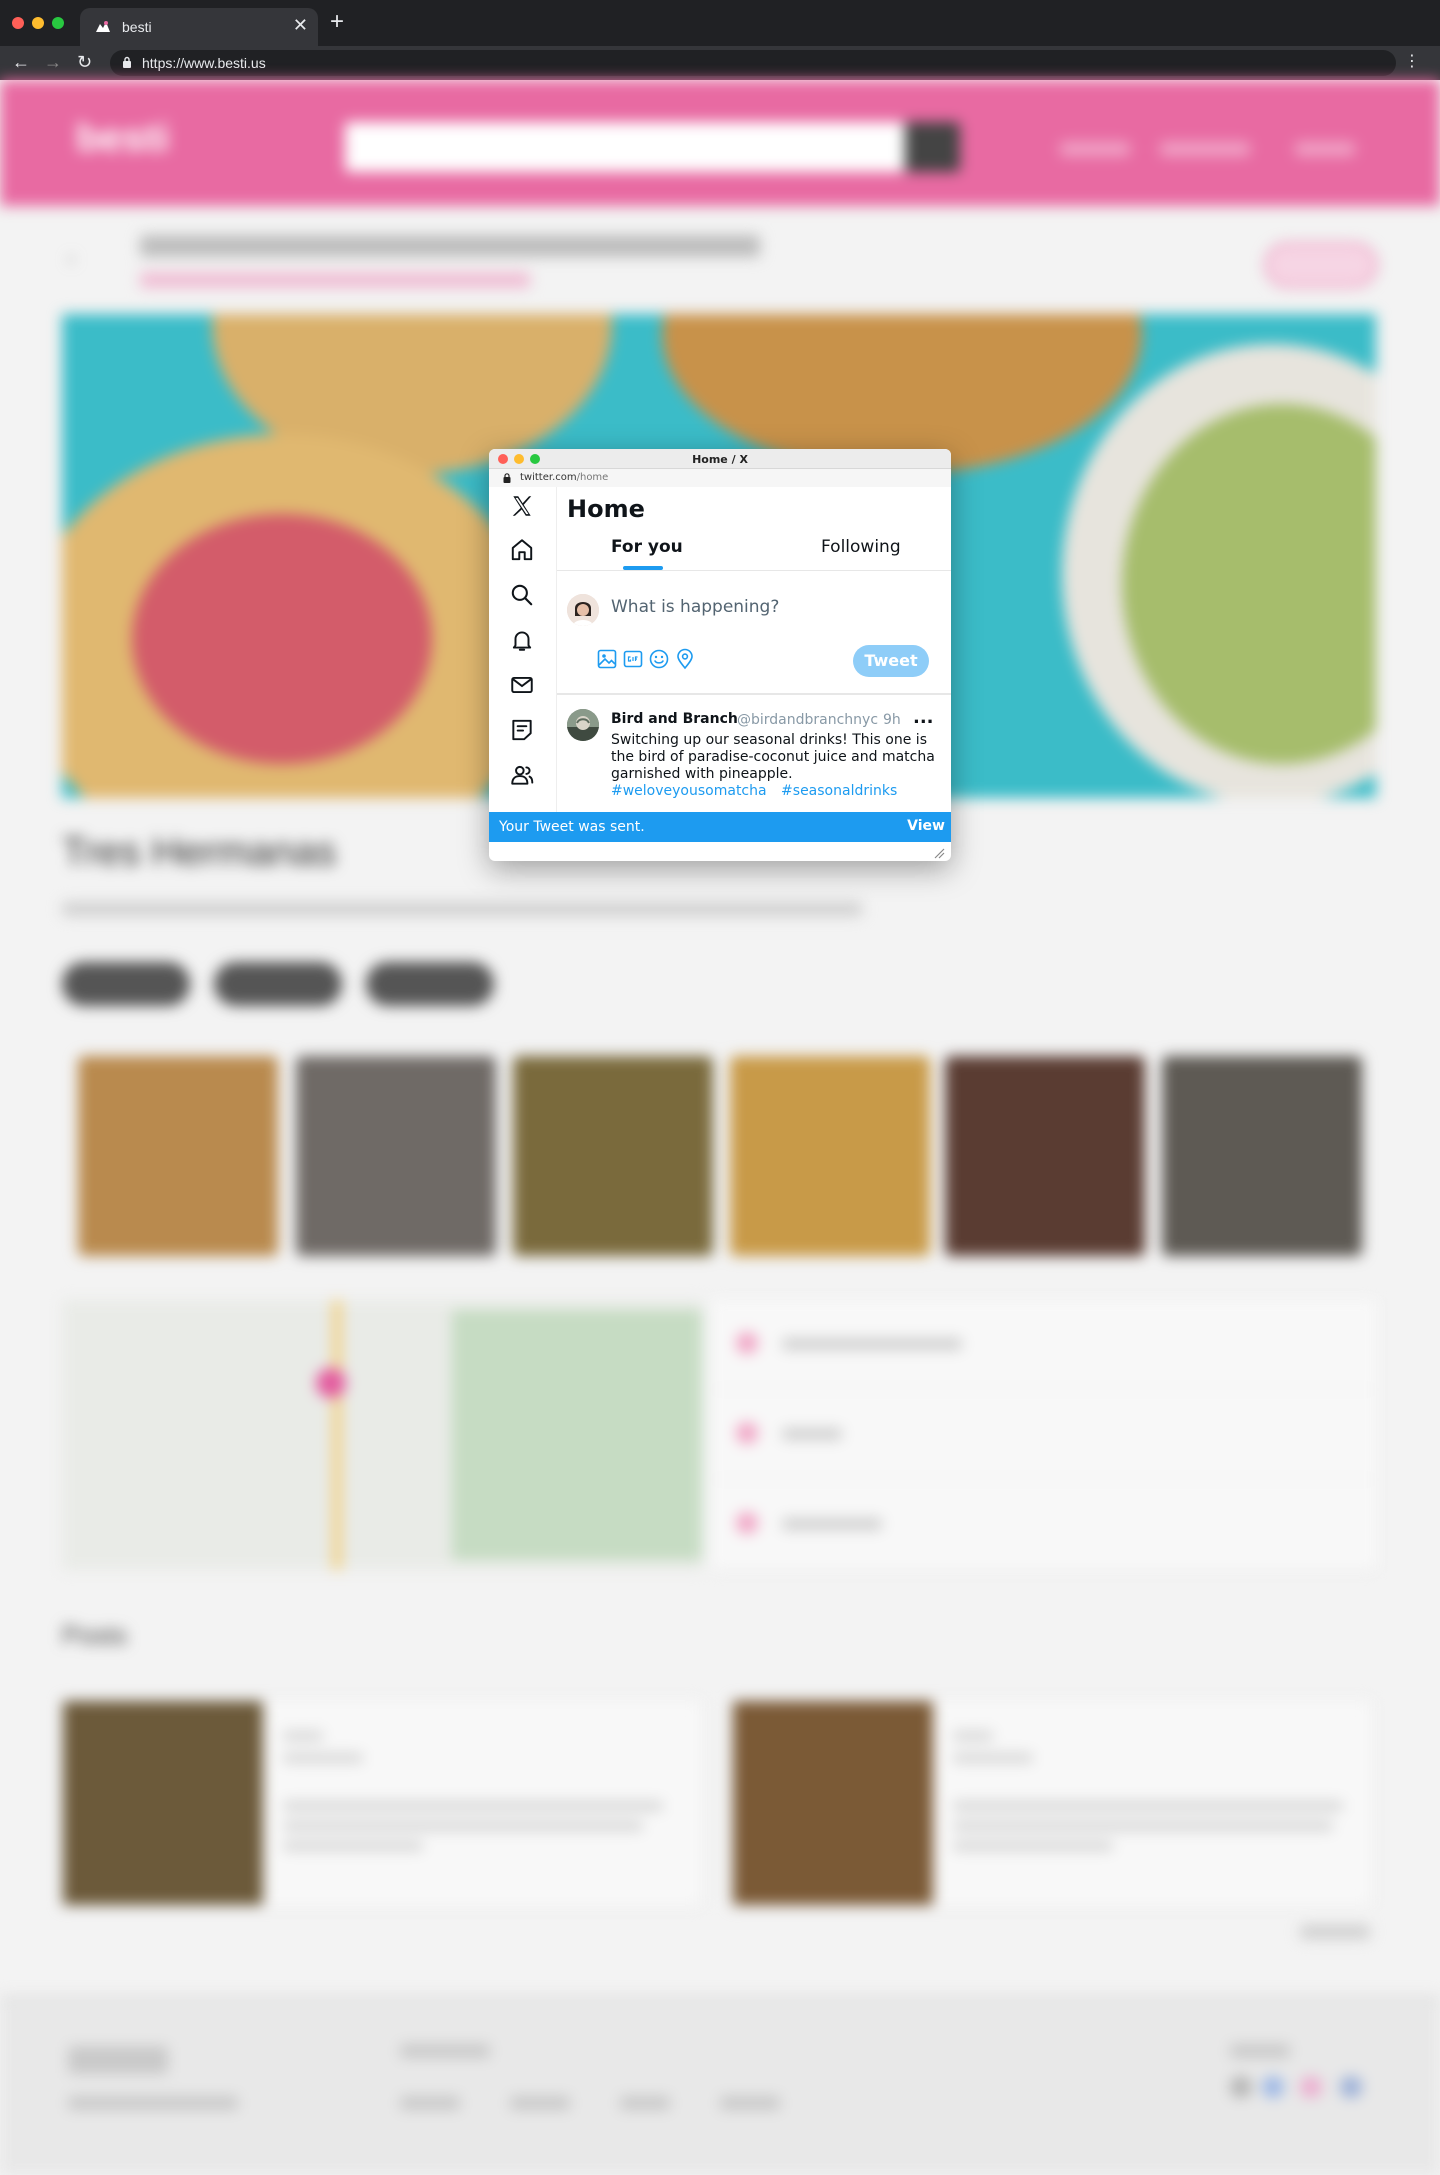 The width and height of the screenshot is (1440, 2175). What do you see at coordinates (807, 720) in the screenshot?
I see `post-author-handle: @birdandbranchnyc` at bounding box center [807, 720].